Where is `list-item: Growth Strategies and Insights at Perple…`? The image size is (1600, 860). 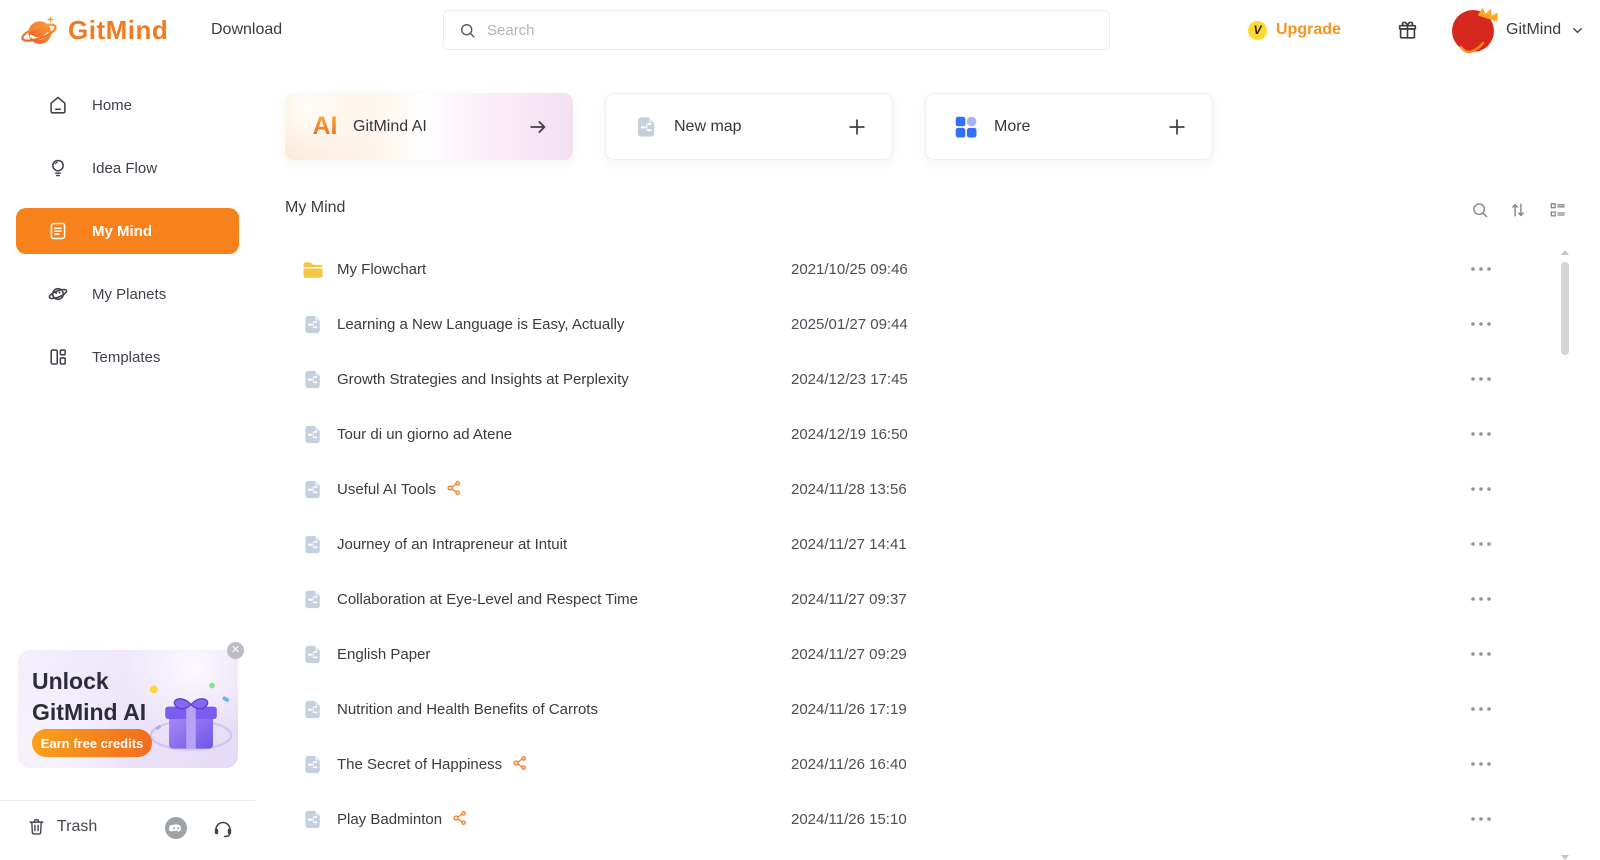 list-item: Growth Strategies and Insights at Perple… is located at coordinates (915, 379).